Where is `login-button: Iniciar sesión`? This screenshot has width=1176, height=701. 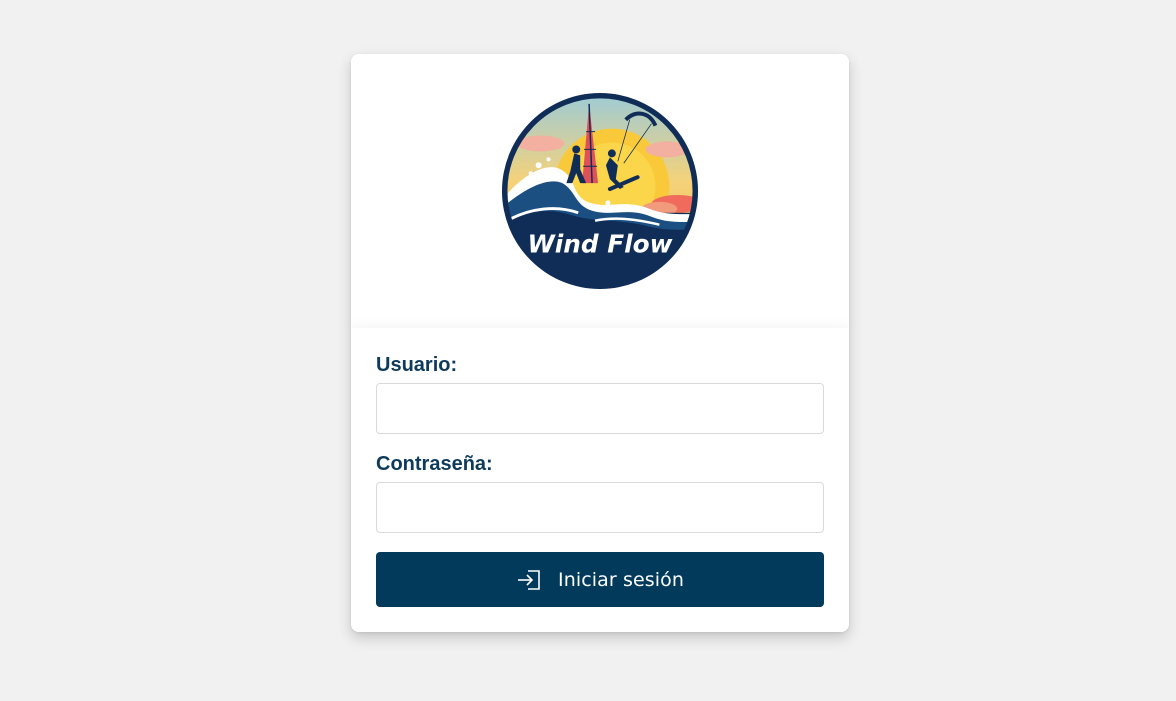 login-button: Iniciar sesión is located at coordinates (600, 579).